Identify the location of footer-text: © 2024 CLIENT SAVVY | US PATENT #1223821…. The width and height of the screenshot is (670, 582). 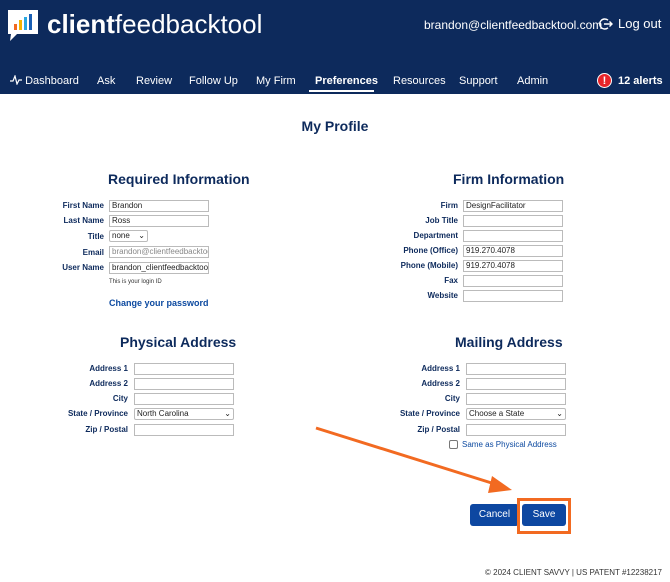
(573, 572).